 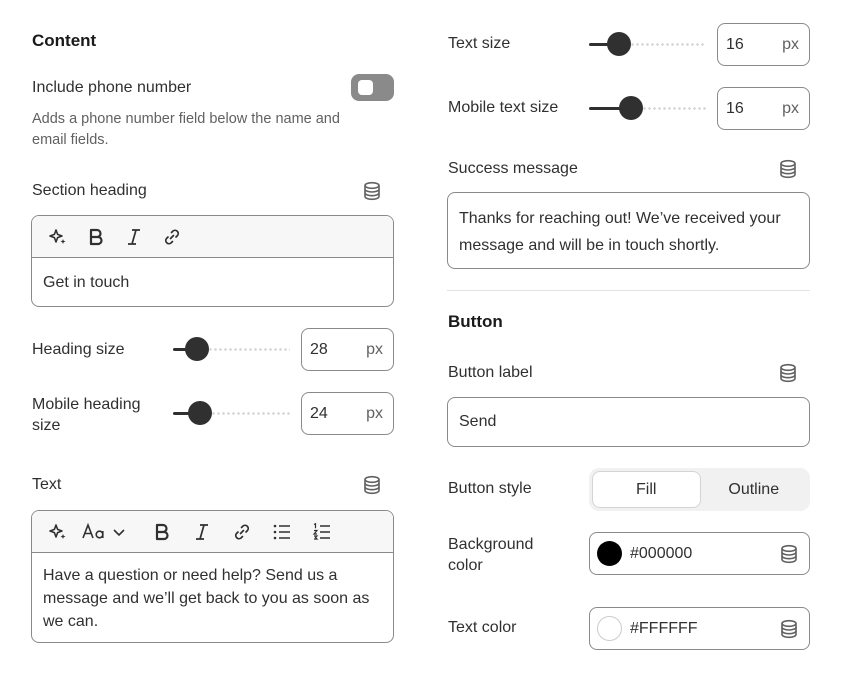 I want to click on mobile-heading-size-slider, so click(x=231, y=413).